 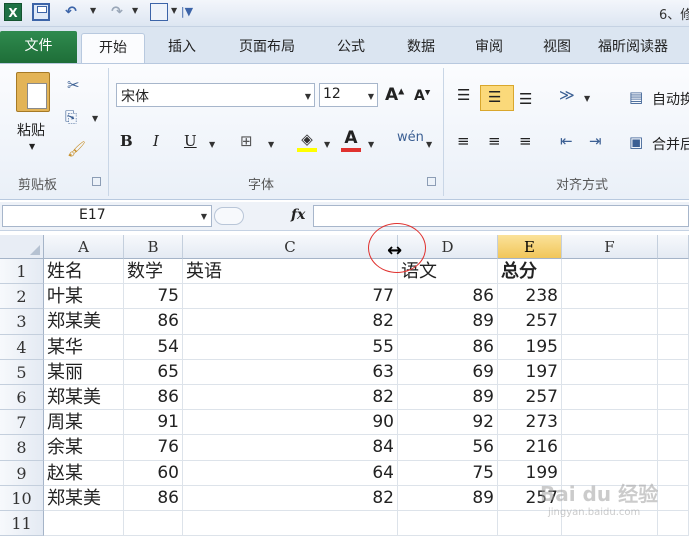 I want to click on format-painter-icon: 🖌, so click(x=76, y=149).